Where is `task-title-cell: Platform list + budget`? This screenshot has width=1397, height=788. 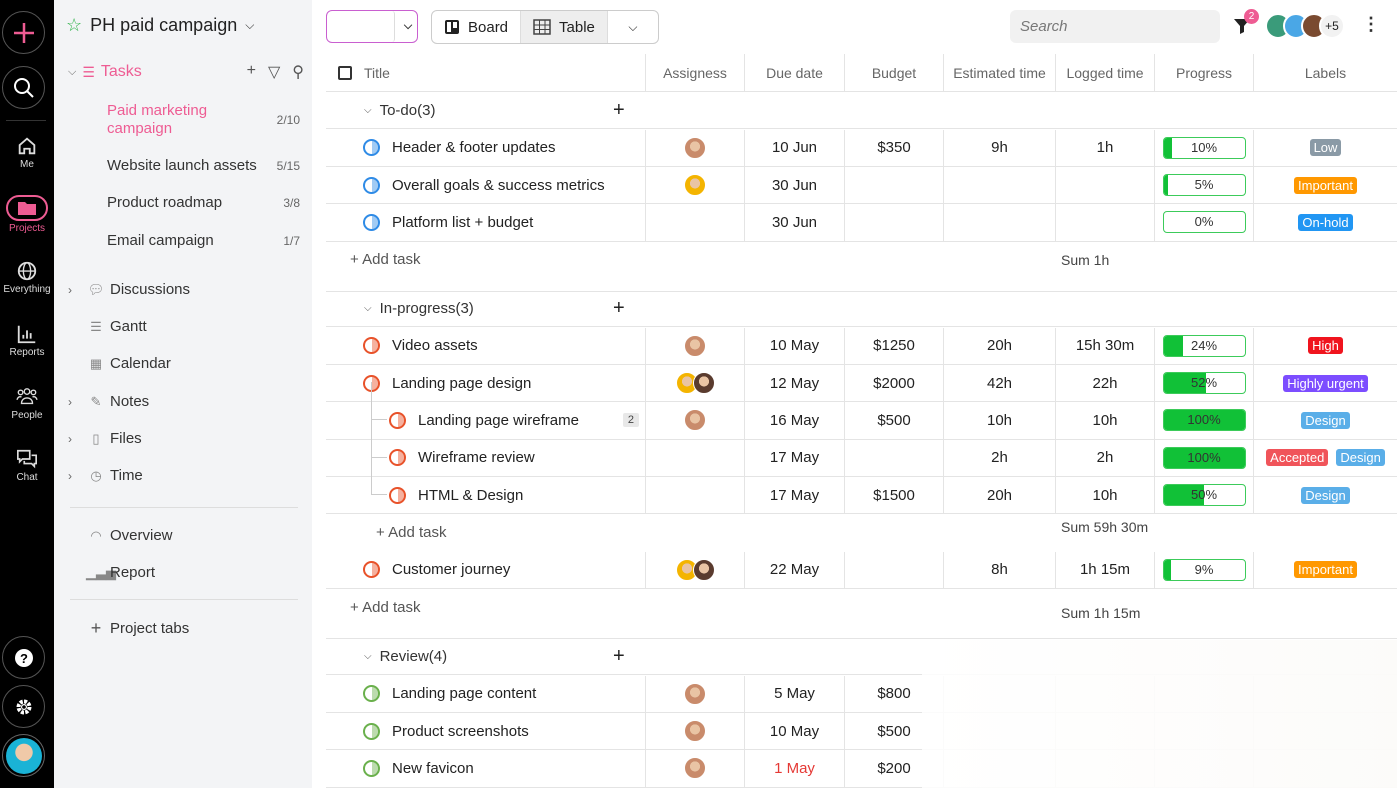 task-title-cell: Platform list + budget is located at coordinates (486, 222).